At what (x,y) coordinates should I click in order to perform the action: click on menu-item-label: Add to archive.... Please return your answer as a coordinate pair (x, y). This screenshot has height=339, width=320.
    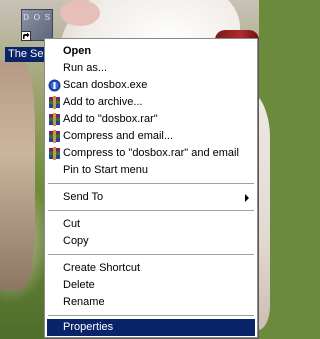
    Looking at the image, I should click on (103, 102).